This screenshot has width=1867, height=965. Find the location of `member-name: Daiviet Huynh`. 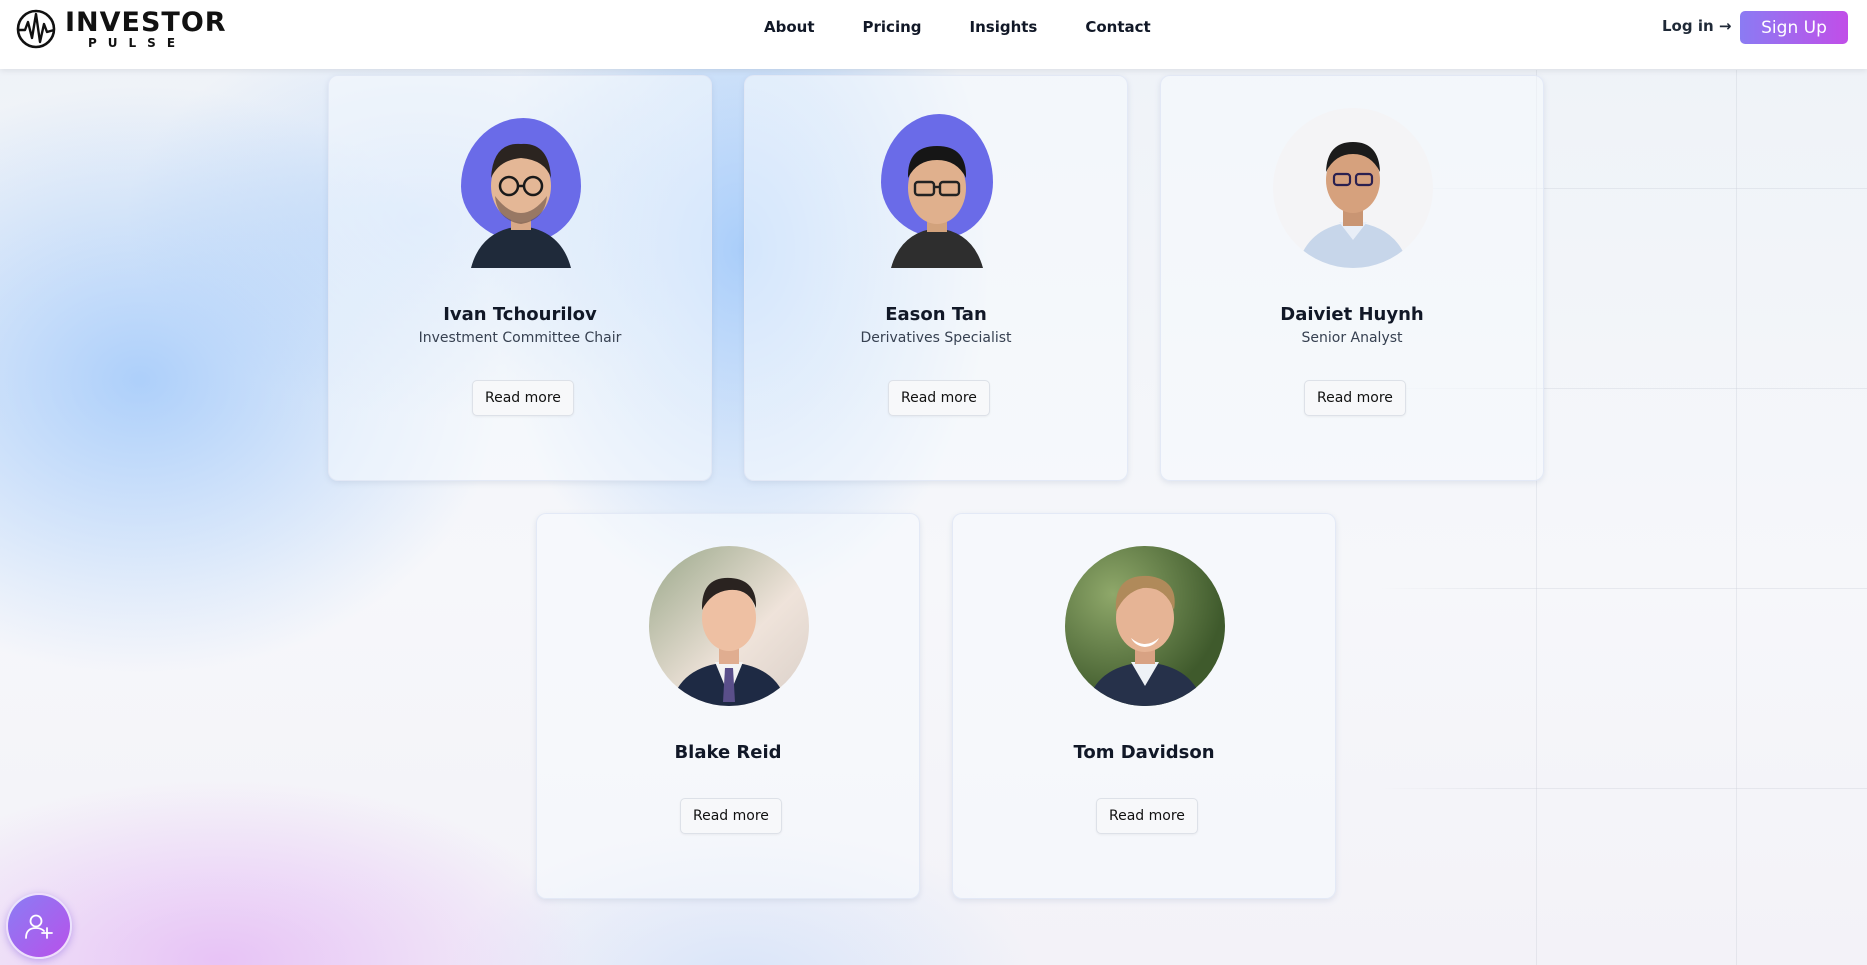

member-name: Daiviet Huynh is located at coordinates (1352, 314).